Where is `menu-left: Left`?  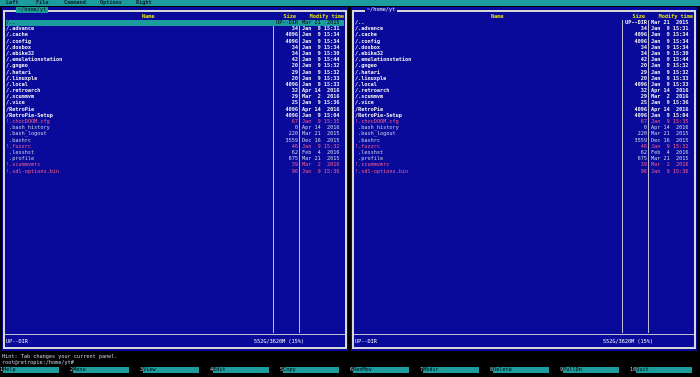
menu-left: Left is located at coordinates (12, 3).